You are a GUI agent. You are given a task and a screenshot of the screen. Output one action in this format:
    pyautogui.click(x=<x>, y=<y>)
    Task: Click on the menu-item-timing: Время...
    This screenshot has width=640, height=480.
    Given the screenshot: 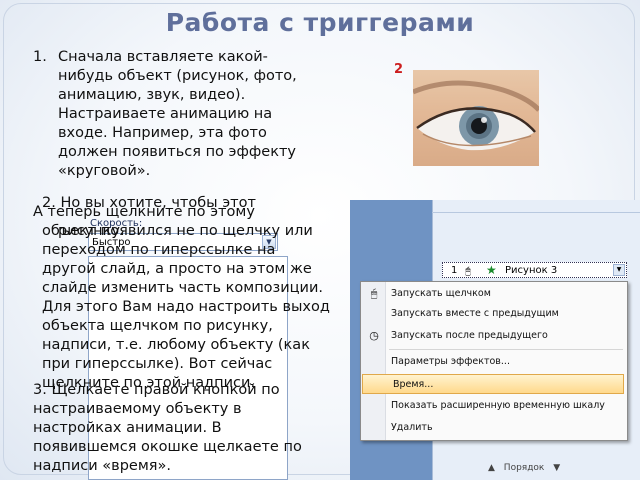 What is the action you would take?
    pyautogui.click(x=493, y=384)
    